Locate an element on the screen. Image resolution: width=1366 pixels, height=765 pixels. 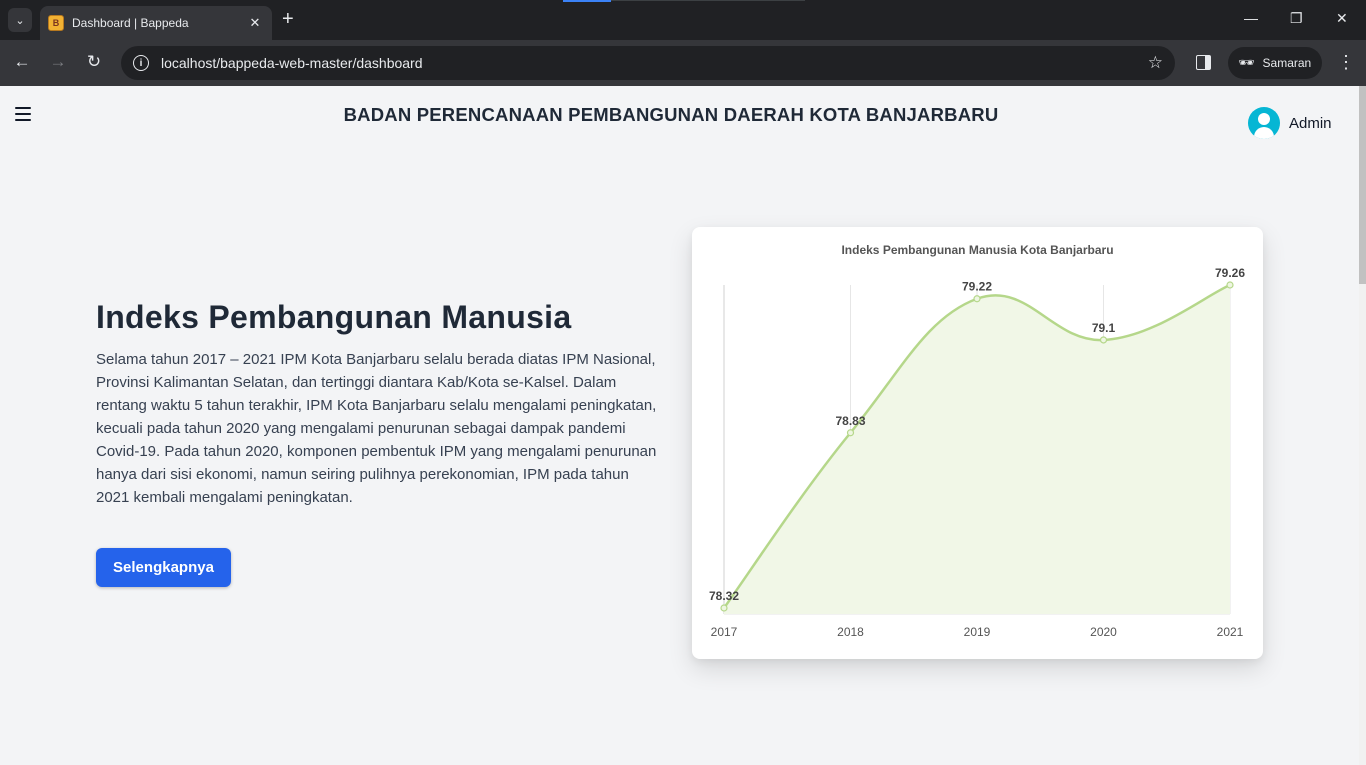
profile-label: Samaran is located at coordinates (1287, 63).